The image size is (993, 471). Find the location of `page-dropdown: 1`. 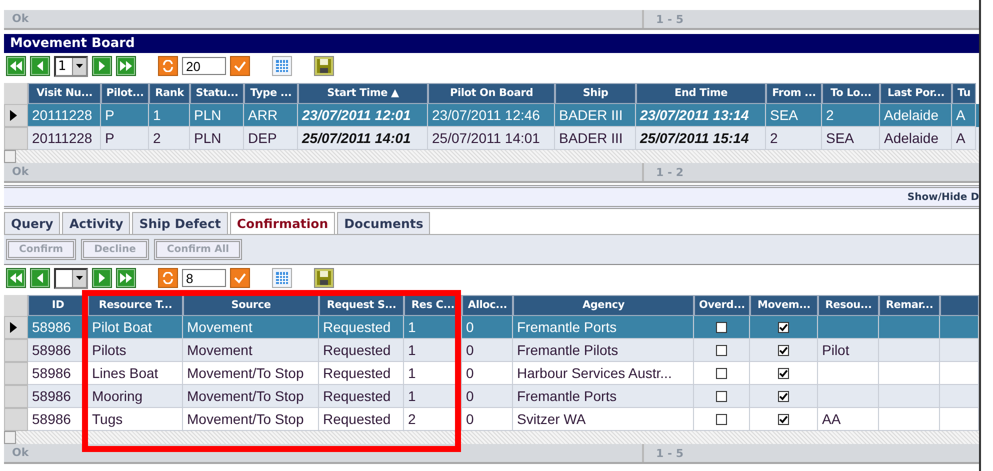

page-dropdown: 1 is located at coordinates (71, 66).